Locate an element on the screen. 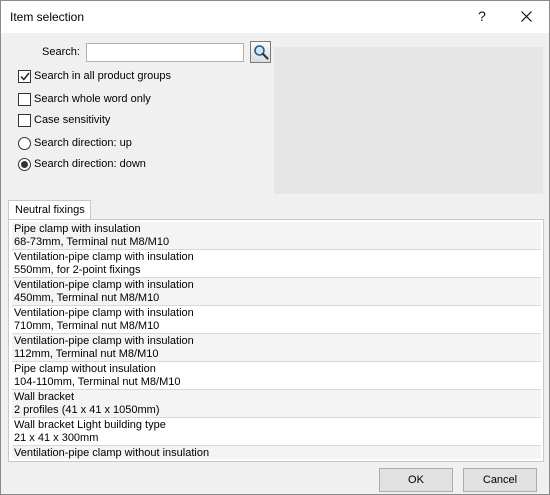 The height and width of the screenshot is (495, 550). tab-neutral-fixings: Neutral fixings is located at coordinates (49, 210).